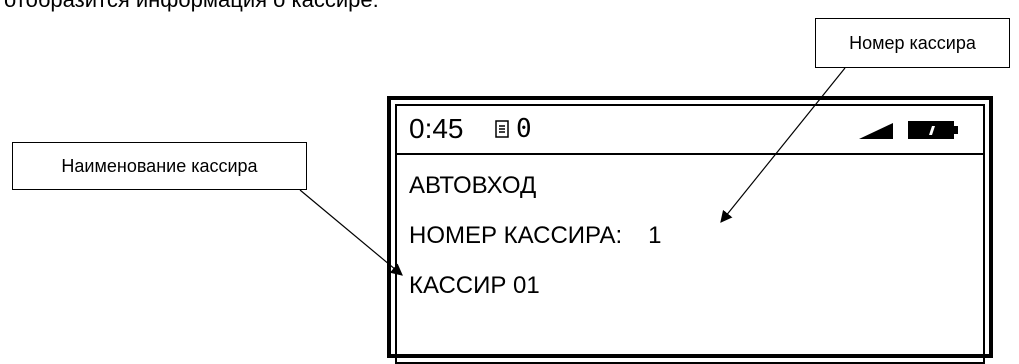 The image size is (1019, 364). I want to click on clock: 0:45, so click(436, 128).